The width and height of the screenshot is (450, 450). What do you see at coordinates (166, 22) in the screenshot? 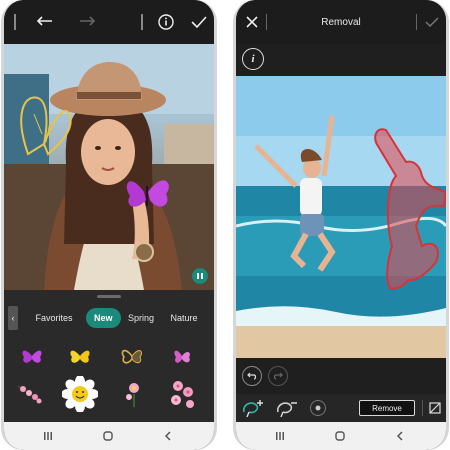
I see `info-icon` at bounding box center [166, 22].